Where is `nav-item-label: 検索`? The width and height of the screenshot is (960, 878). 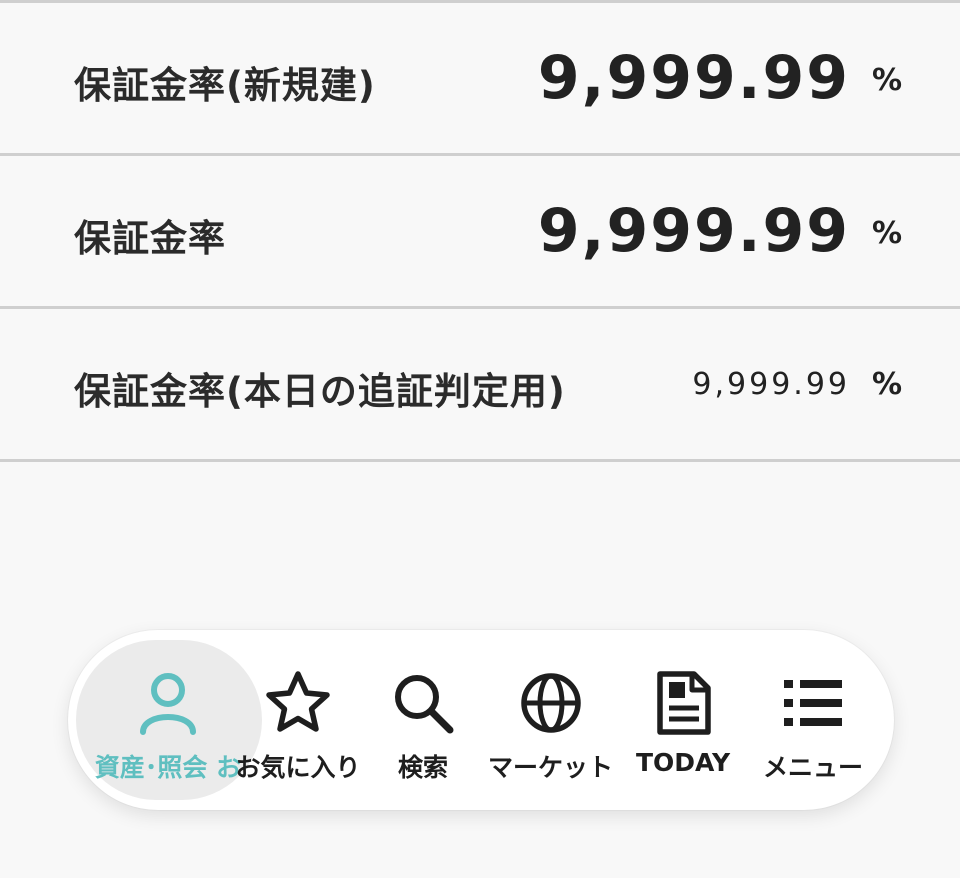
nav-item-label: 検索 is located at coordinates (423, 767).